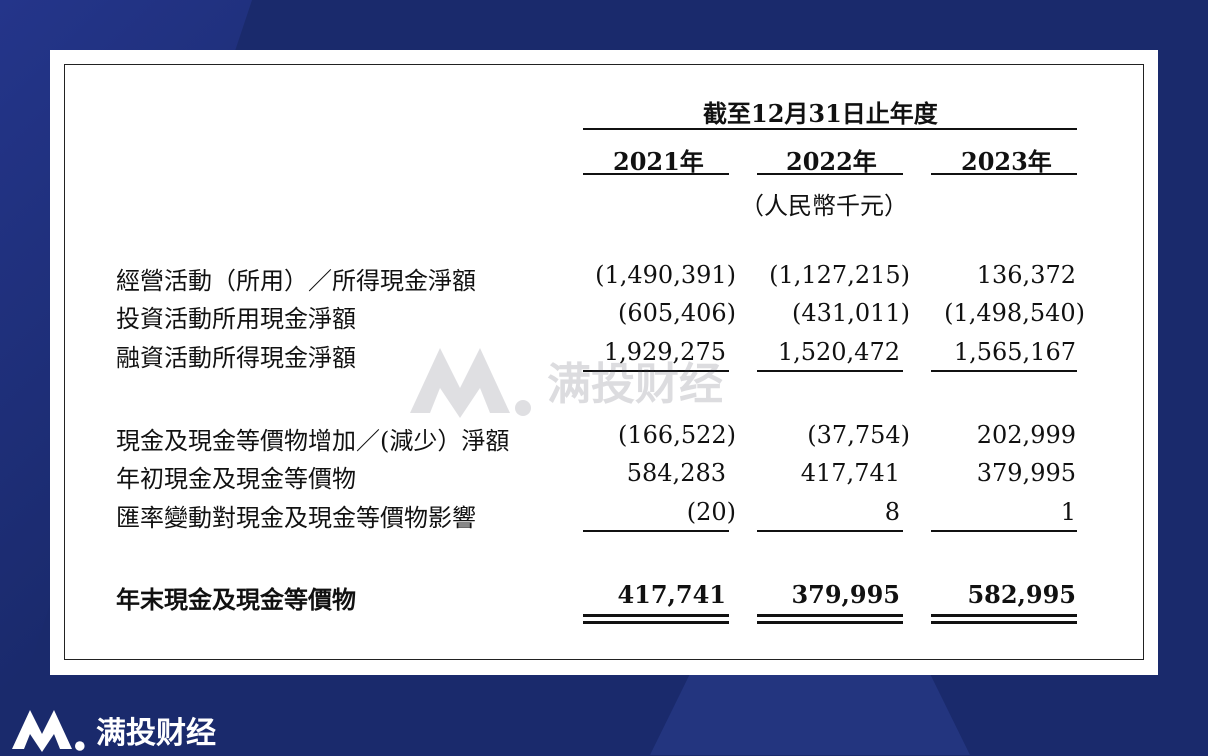  Describe the element at coordinates (1026, 473) in the screenshot. I see `value-cell: 379,995` at that location.